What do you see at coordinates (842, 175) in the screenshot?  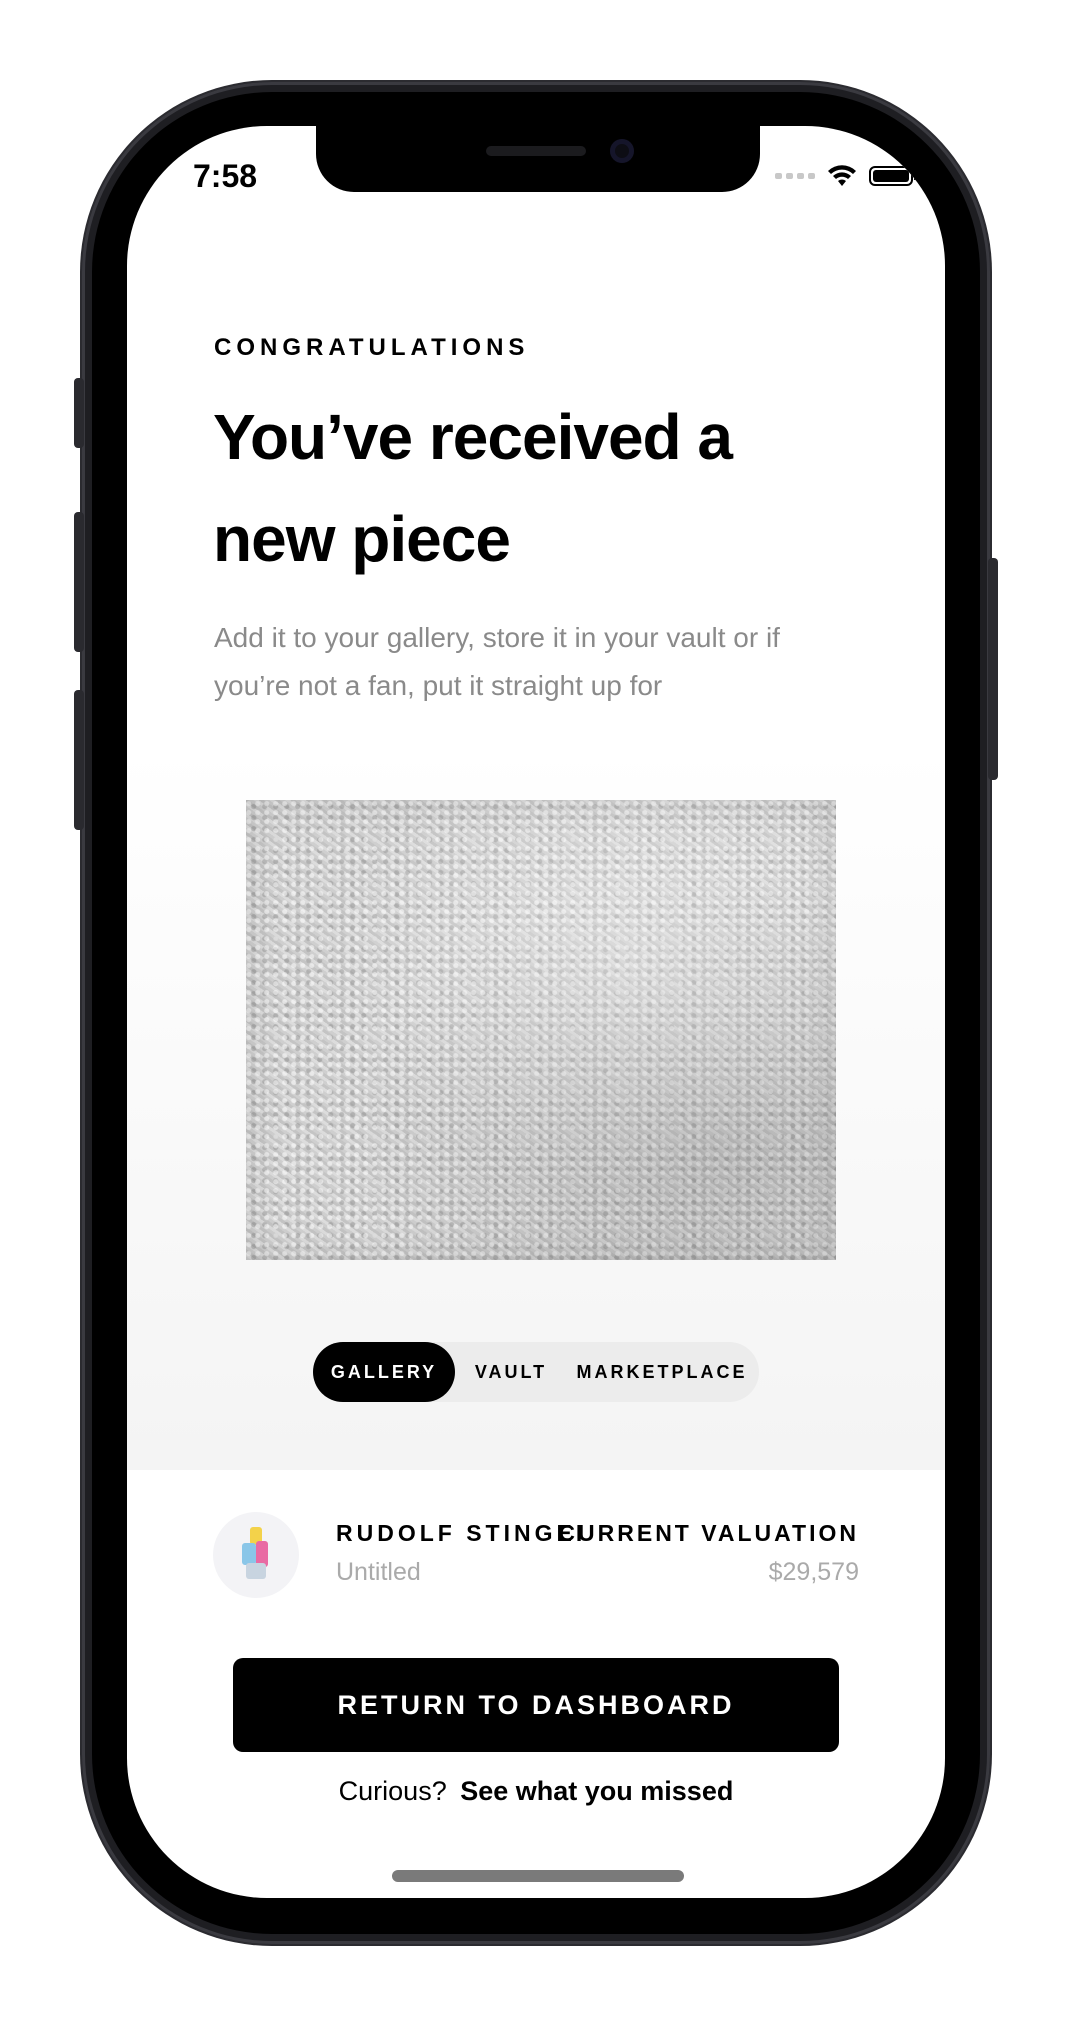 I see `wifi-icon` at bounding box center [842, 175].